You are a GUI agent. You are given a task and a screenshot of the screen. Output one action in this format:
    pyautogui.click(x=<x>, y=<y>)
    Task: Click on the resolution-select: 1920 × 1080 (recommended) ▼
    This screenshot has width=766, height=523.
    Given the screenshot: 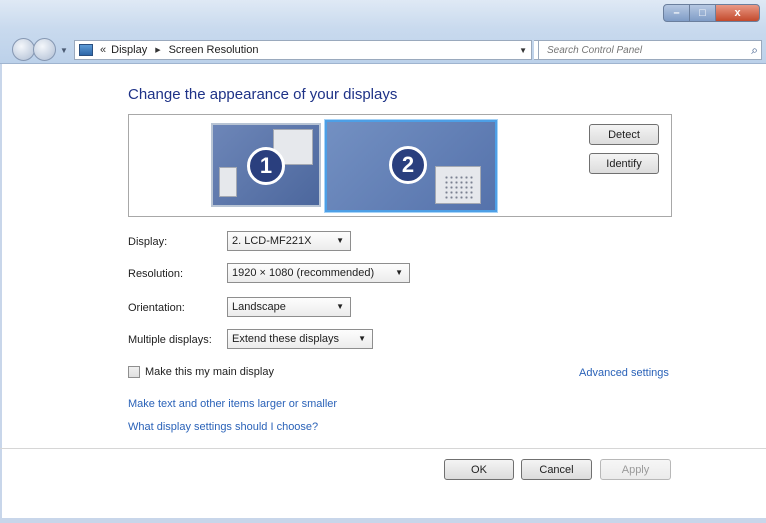 What is the action you would take?
    pyautogui.click(x=318, y=273)
    